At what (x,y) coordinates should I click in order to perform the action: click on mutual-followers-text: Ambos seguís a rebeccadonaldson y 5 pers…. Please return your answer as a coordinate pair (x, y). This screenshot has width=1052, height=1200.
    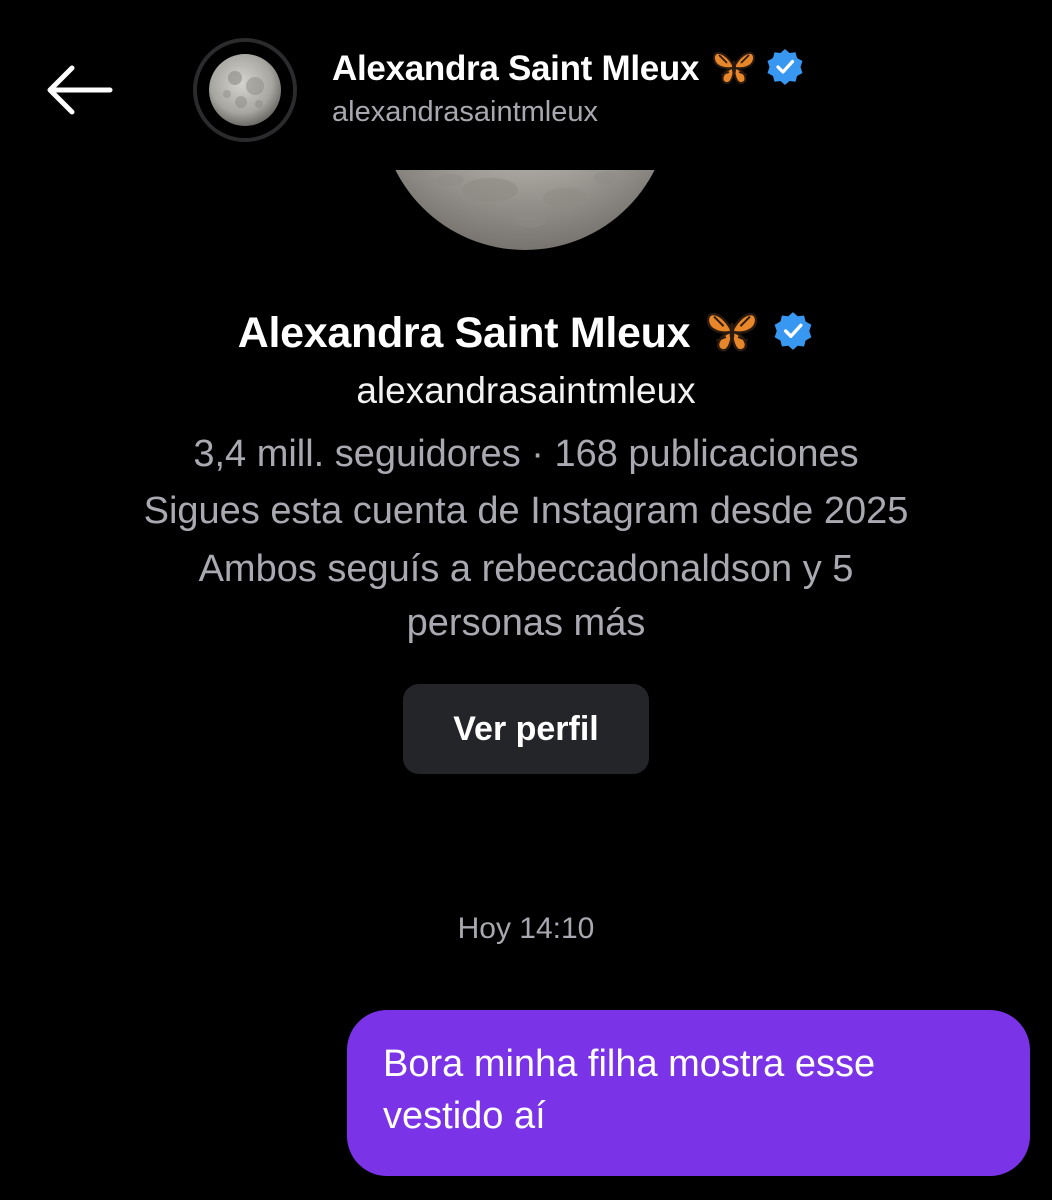
    Looking at the image, I should click on (526, 596).